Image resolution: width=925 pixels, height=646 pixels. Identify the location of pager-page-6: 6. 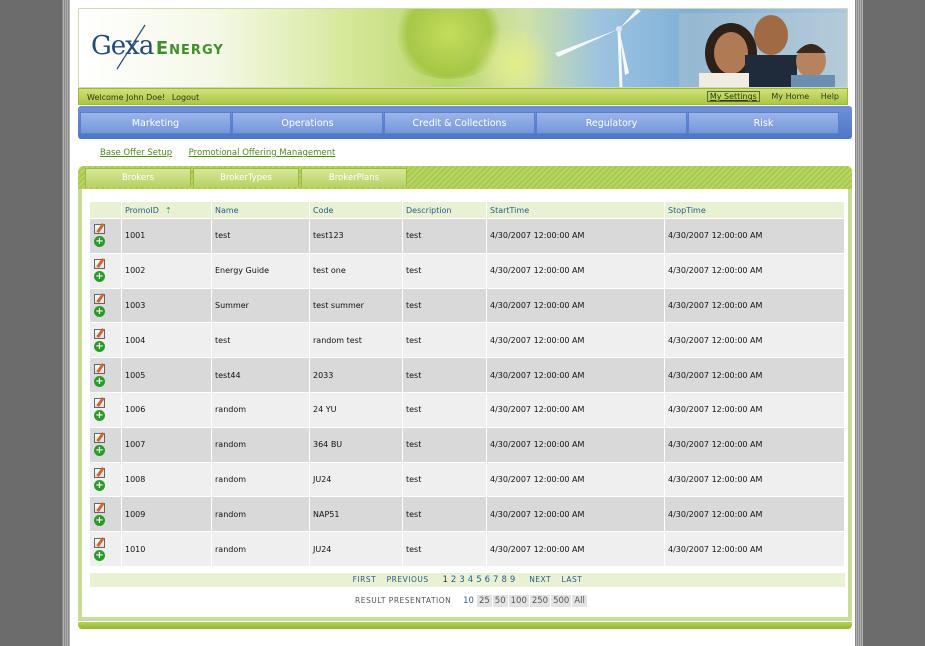
(487, 580).